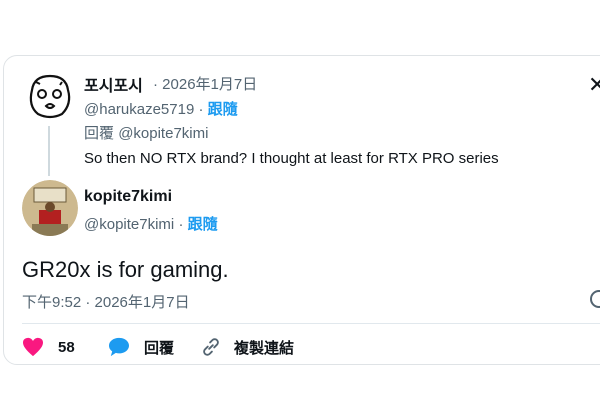 This screenshot has height=400, width=600. What do you see at coordinates (594, 85) in the screenshot?
I see `close-icon: ✕` at bounding box center [594, 85].